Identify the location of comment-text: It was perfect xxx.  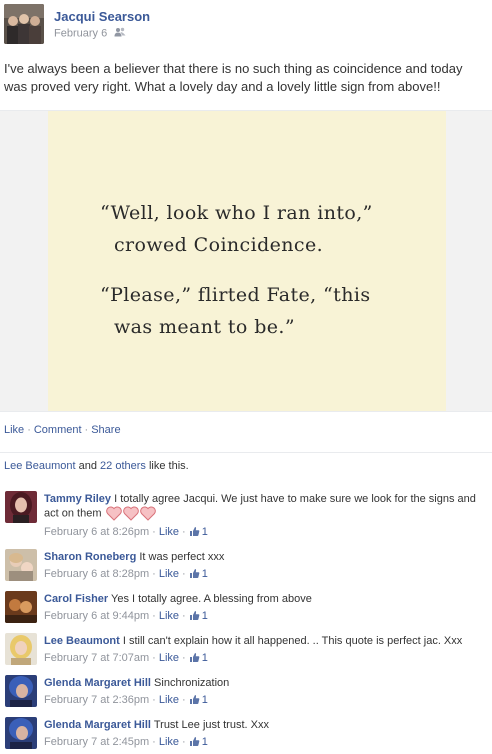
(182, 557).